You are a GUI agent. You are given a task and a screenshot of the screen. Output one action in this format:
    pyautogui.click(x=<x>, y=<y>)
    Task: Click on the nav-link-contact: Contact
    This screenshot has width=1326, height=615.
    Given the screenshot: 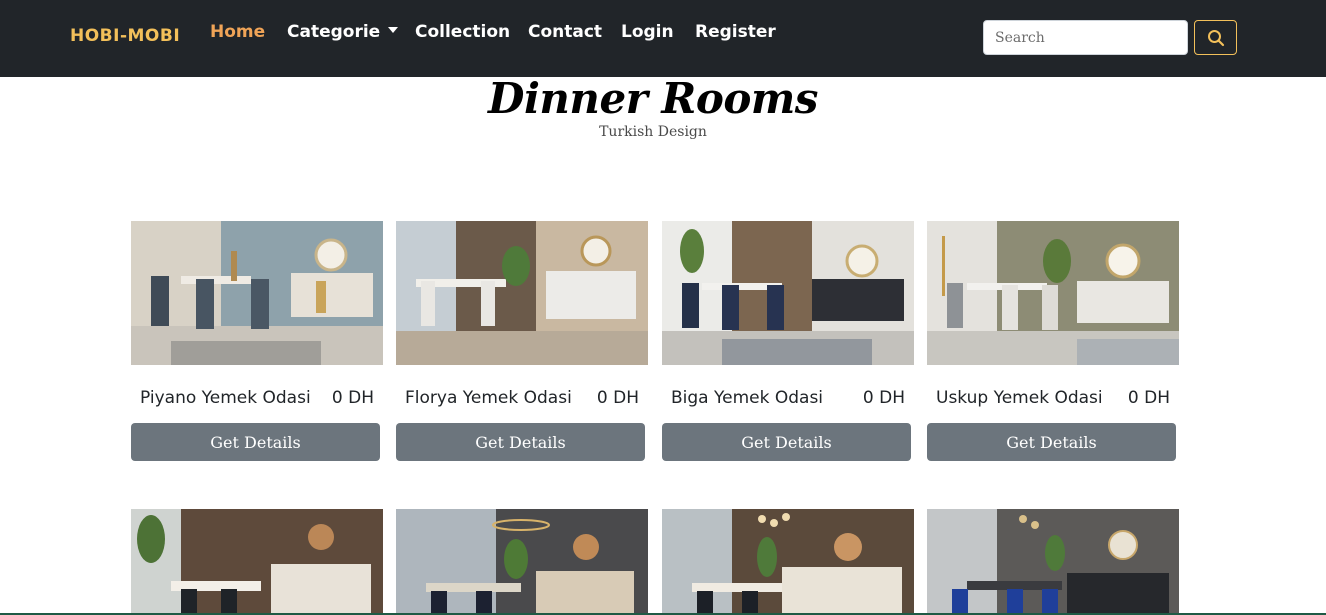 What is the action you would take?
    pyautogui.click(x=565, y=32)
    